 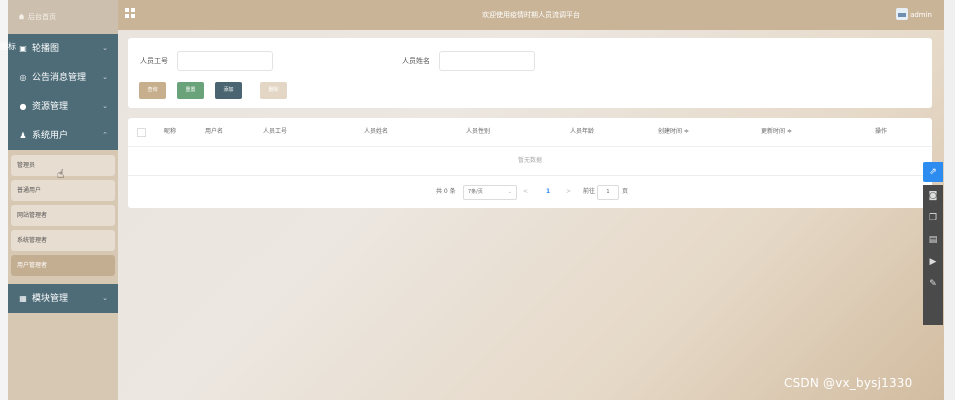 I want to click on sidebar-home-link: 后台首页, so click(x=63, y=17).